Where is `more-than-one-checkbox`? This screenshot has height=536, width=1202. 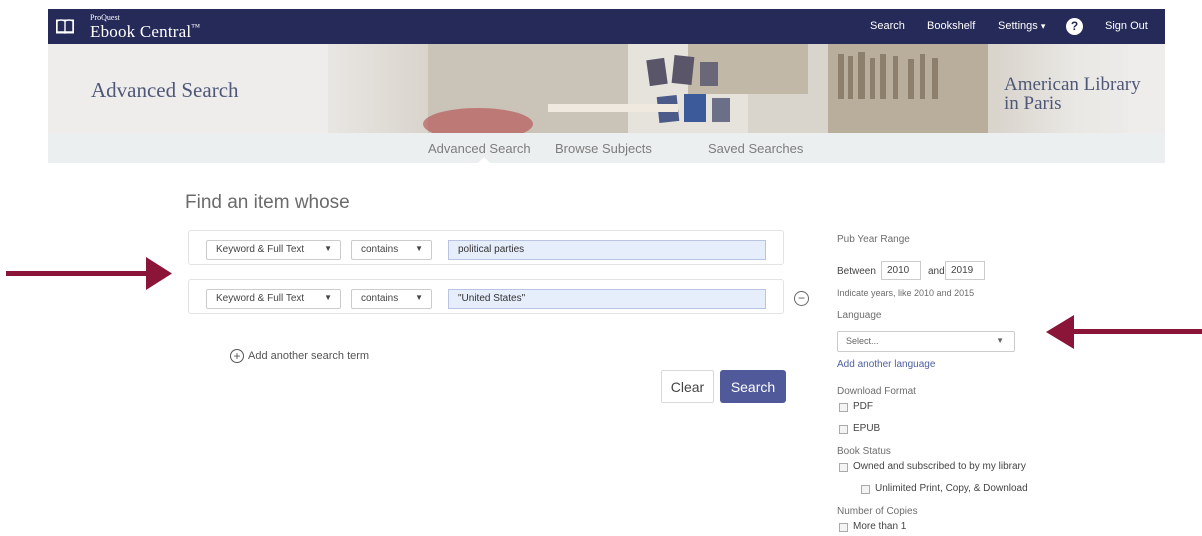 more-than-one-checkbox is located at coordinates (843, 527).